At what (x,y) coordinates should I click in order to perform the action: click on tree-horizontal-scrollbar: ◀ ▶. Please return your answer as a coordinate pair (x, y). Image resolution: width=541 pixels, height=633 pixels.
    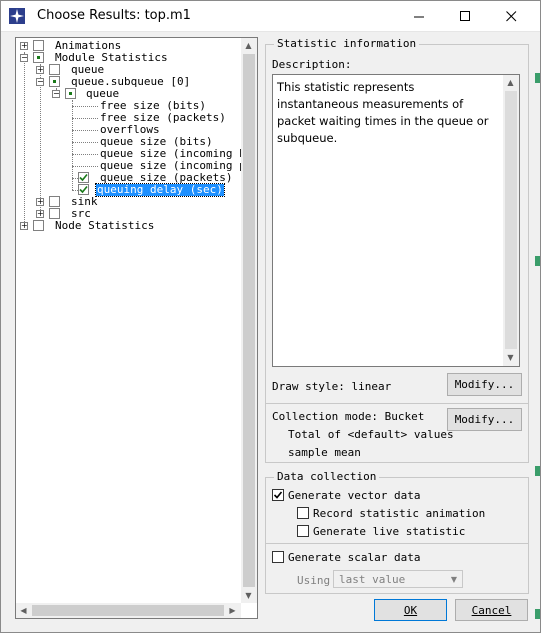
    Looking at the image, I should click on (128, 610).